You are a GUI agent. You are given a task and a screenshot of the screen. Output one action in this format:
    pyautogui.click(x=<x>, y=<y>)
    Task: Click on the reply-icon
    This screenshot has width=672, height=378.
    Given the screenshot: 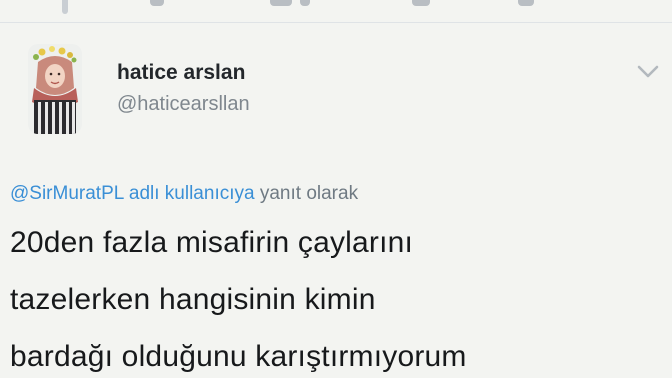 What is the action you would take?
    pyautogui.click(x=157, y=3)
    